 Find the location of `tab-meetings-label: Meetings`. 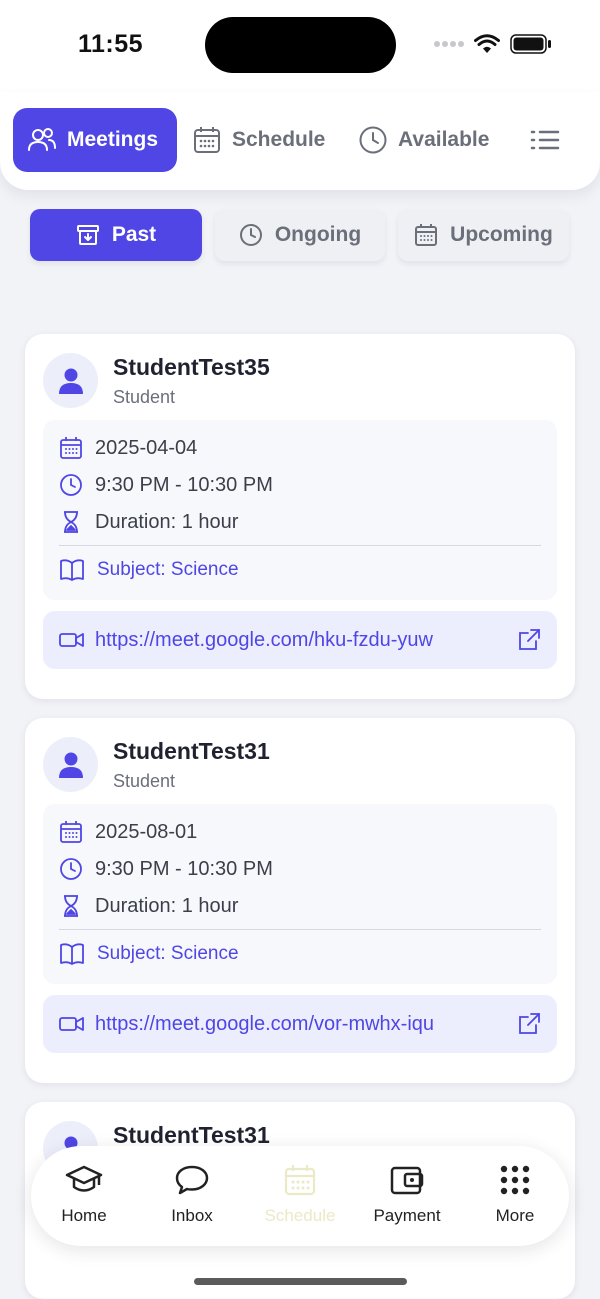

tab-meetings-label: Meetings is located at coordinates (113, 139).